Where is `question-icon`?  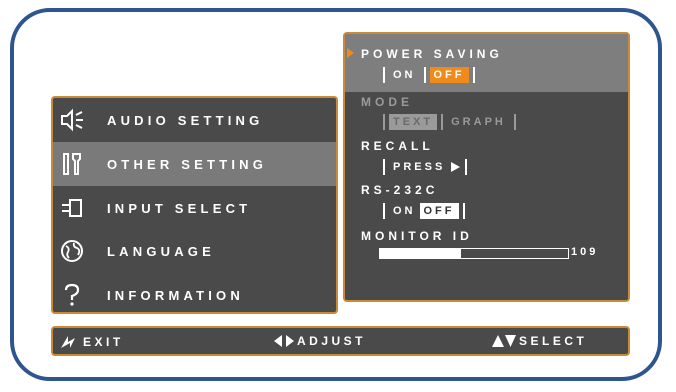
question-icon is located at coordinates (72, 294).